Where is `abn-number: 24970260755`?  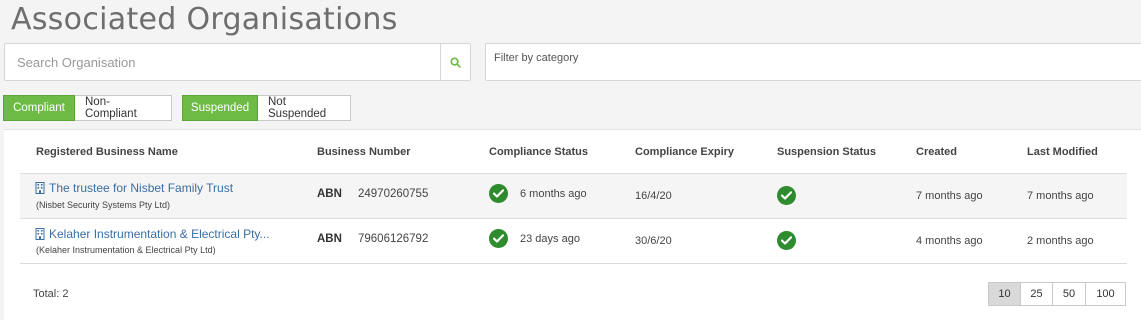 abn-number: 24970260755 is located at coordinates (393, 194).